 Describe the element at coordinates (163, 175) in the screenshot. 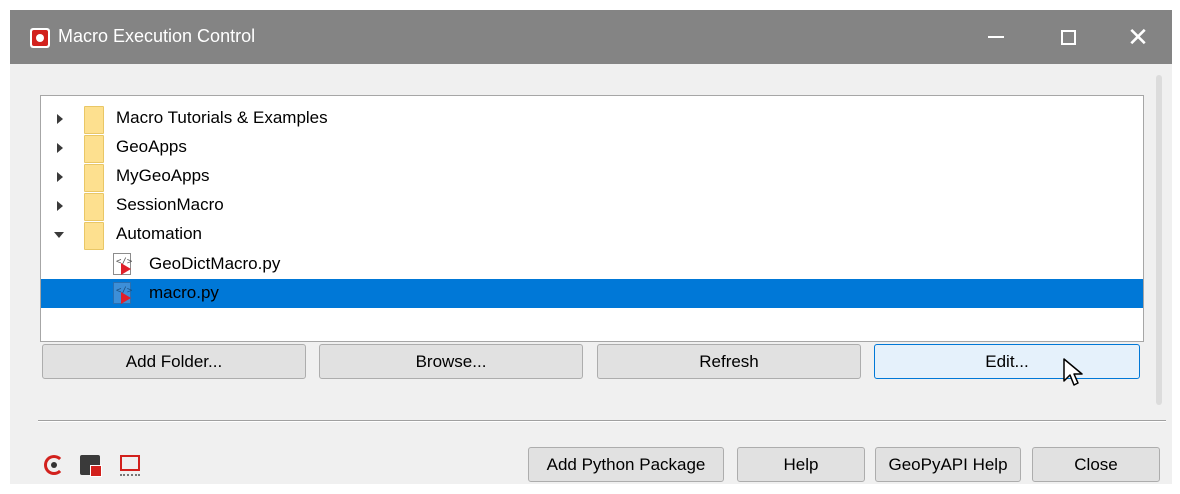

I see `tree-item-label: MyGeoApps` at that location.